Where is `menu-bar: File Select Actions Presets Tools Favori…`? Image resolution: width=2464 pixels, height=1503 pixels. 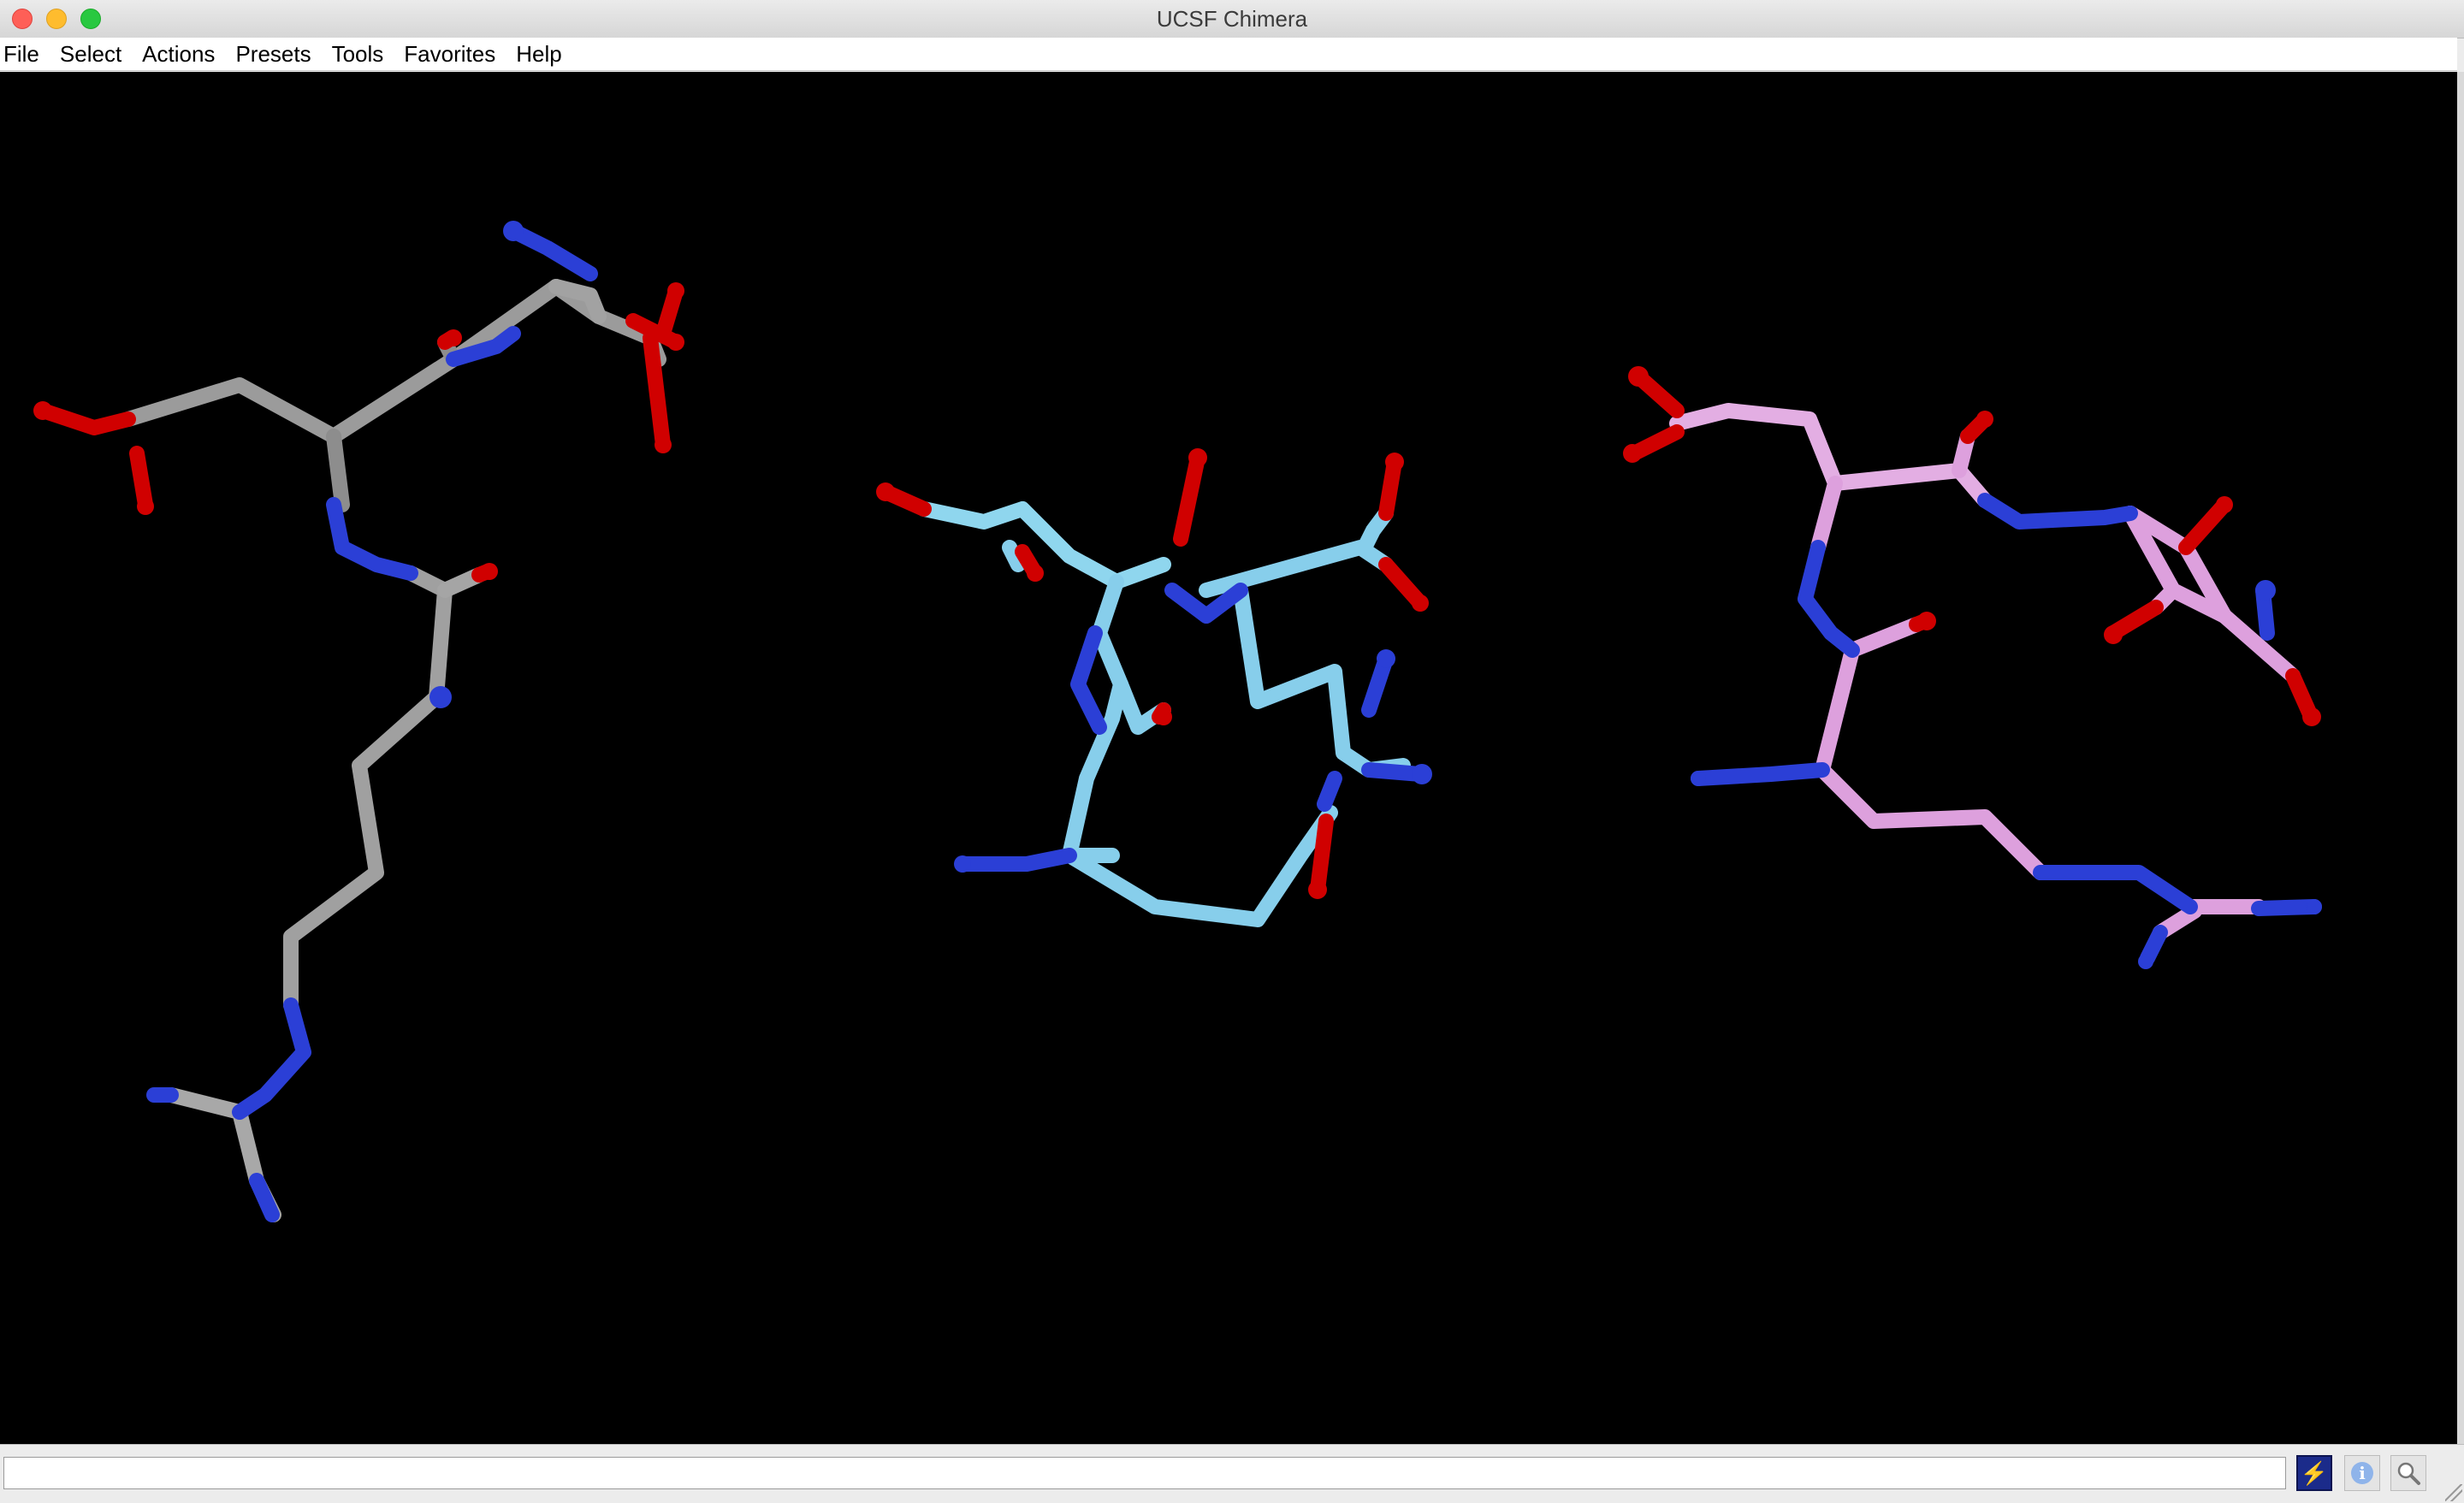 menu-bar: File Select Actions Presets Tools Favori… is located at coordinates (1228, 54).